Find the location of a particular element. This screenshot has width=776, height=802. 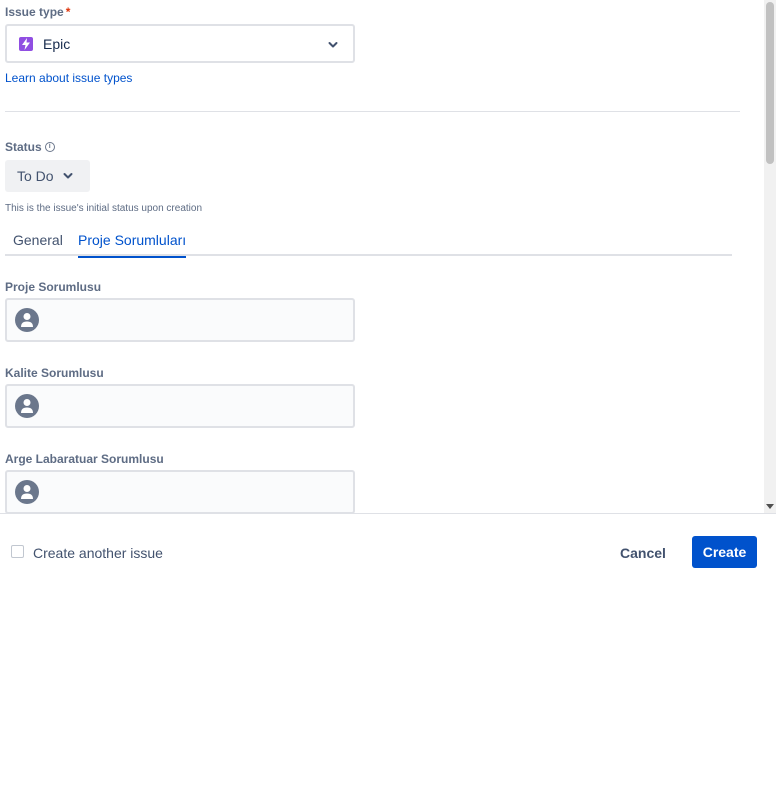

scrollbar-thumb is located at coordinates (770, 83).